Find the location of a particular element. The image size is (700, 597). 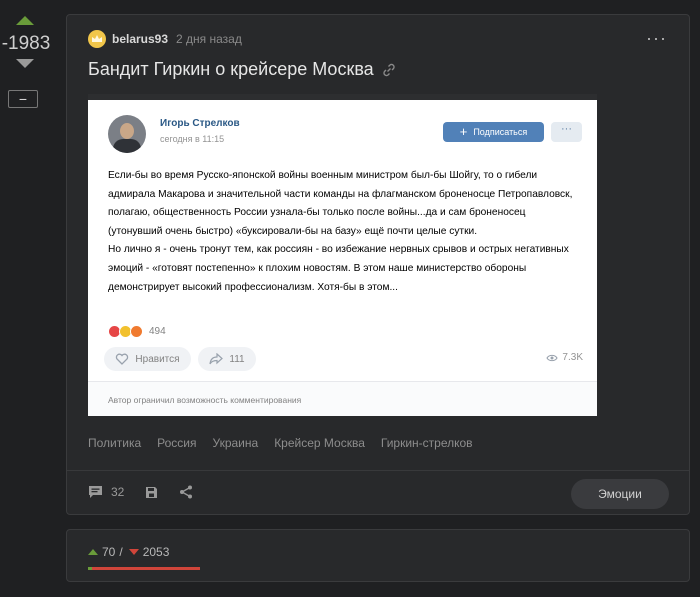

share-arrow-icon is located at coordinates (216, 359).